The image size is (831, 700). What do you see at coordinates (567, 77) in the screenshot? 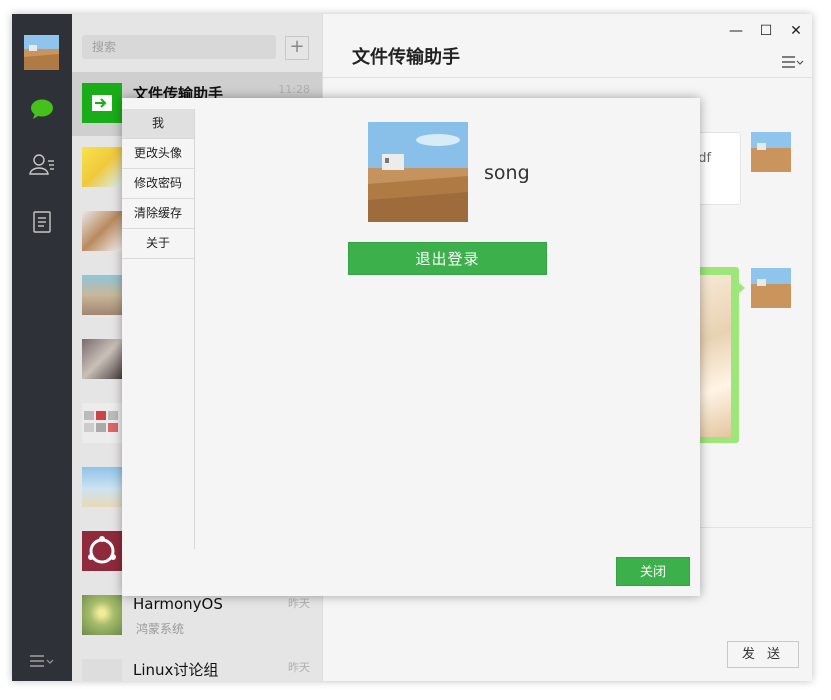
I see `header-divider` at bounding box center [567, 77].